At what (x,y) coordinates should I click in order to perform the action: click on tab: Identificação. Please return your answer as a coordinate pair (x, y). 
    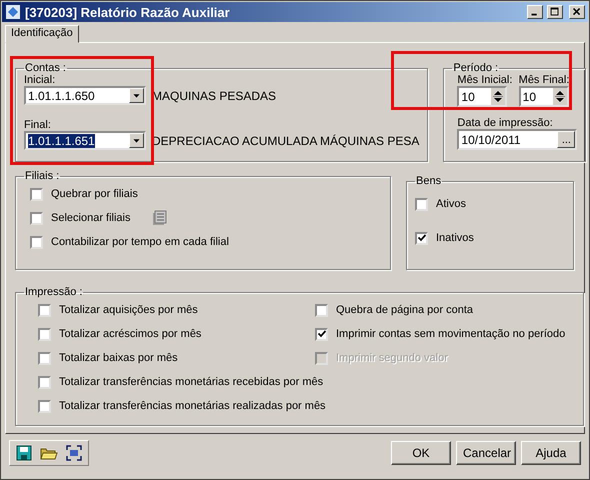
    Looking at the image, I should click on (42, 34).